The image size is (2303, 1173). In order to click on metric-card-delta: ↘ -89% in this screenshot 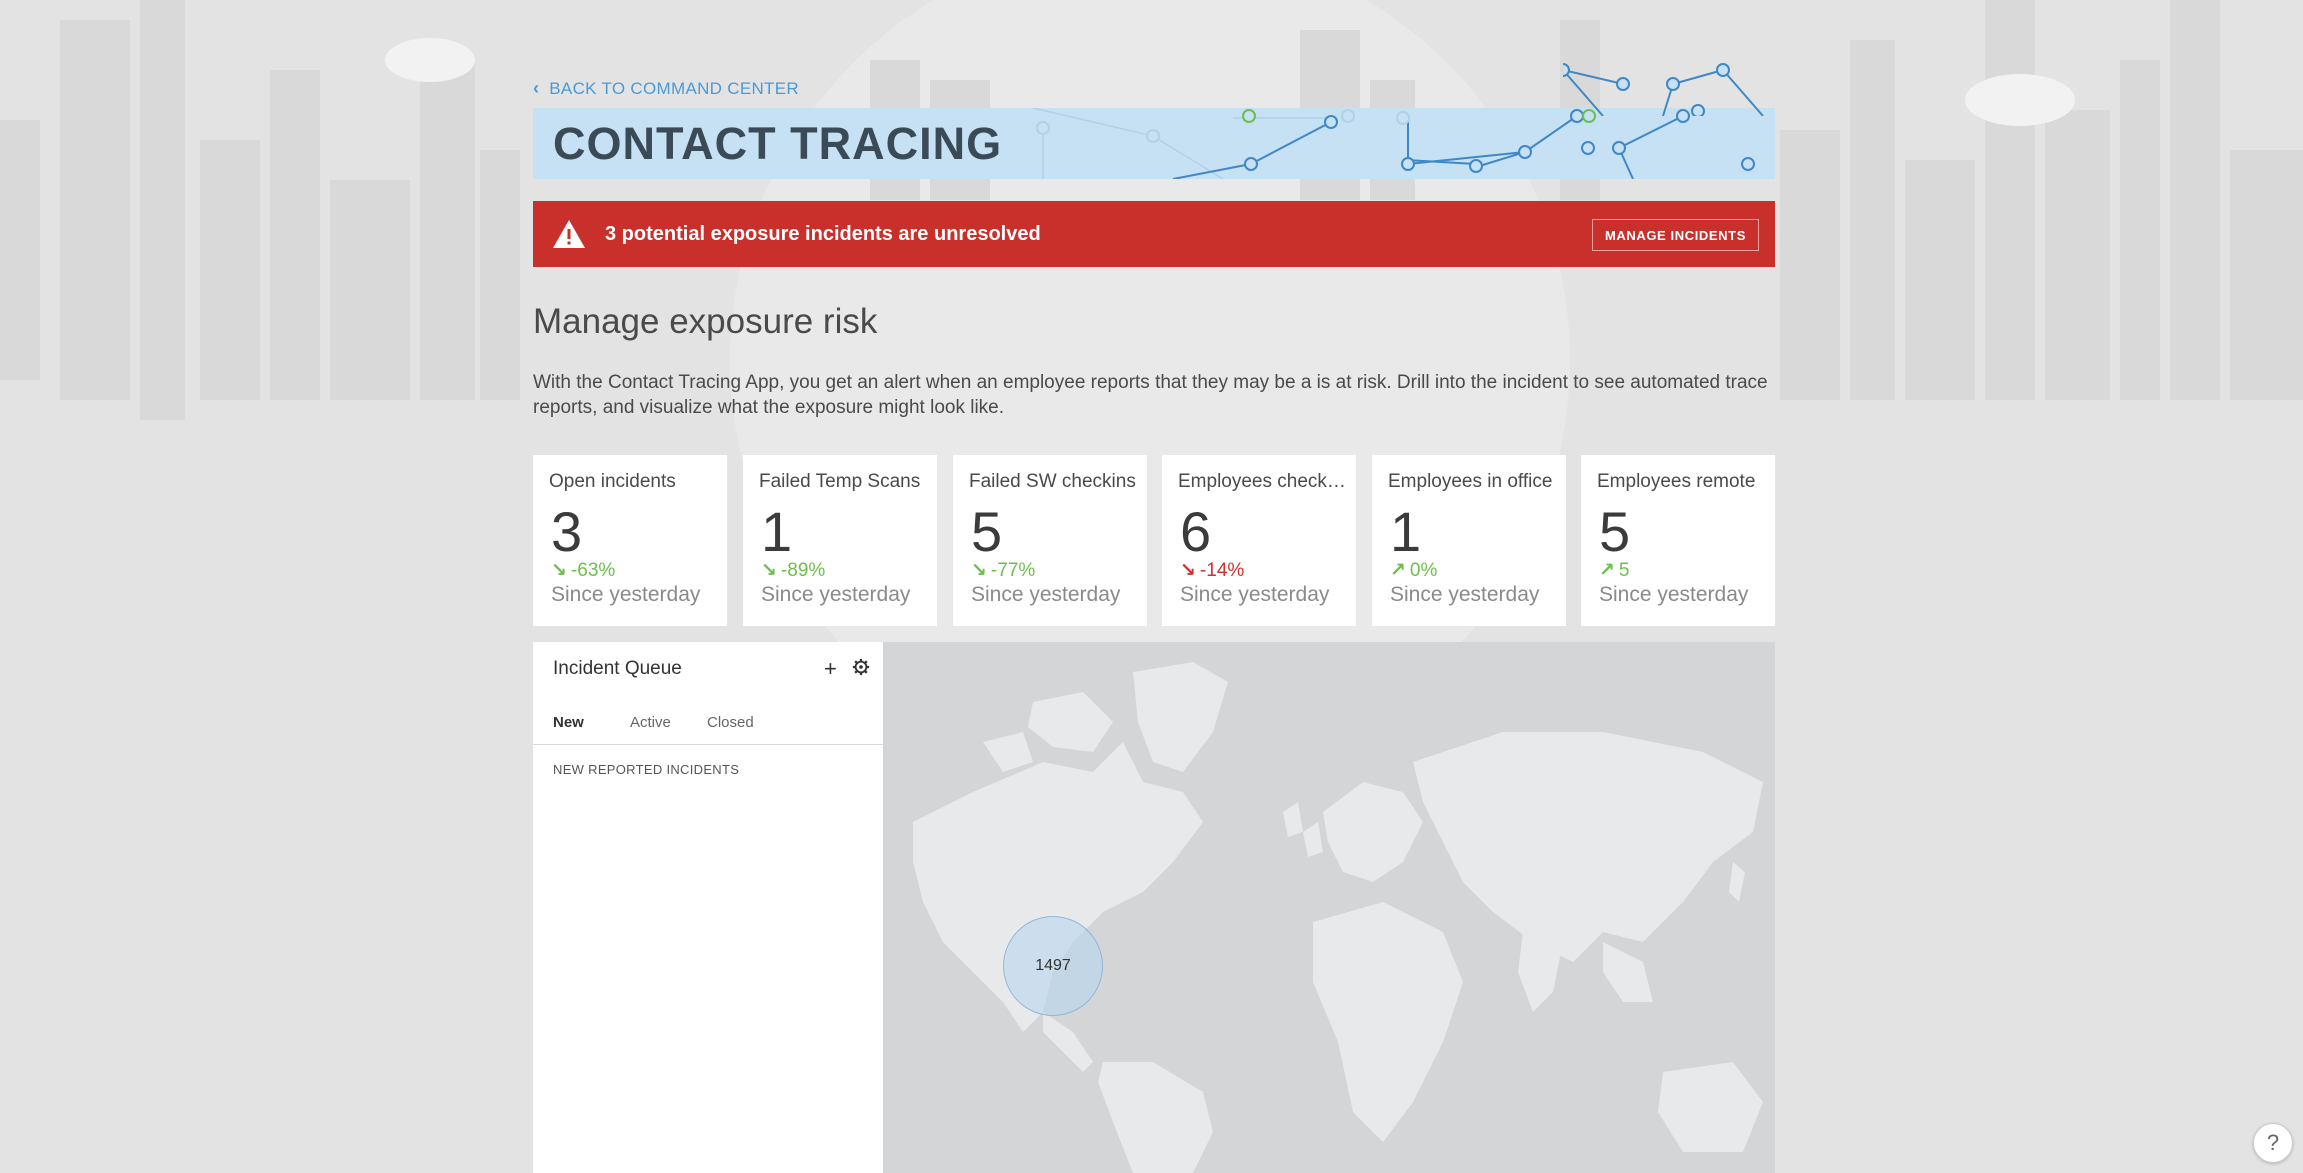, I will do `click(793, 570)`.